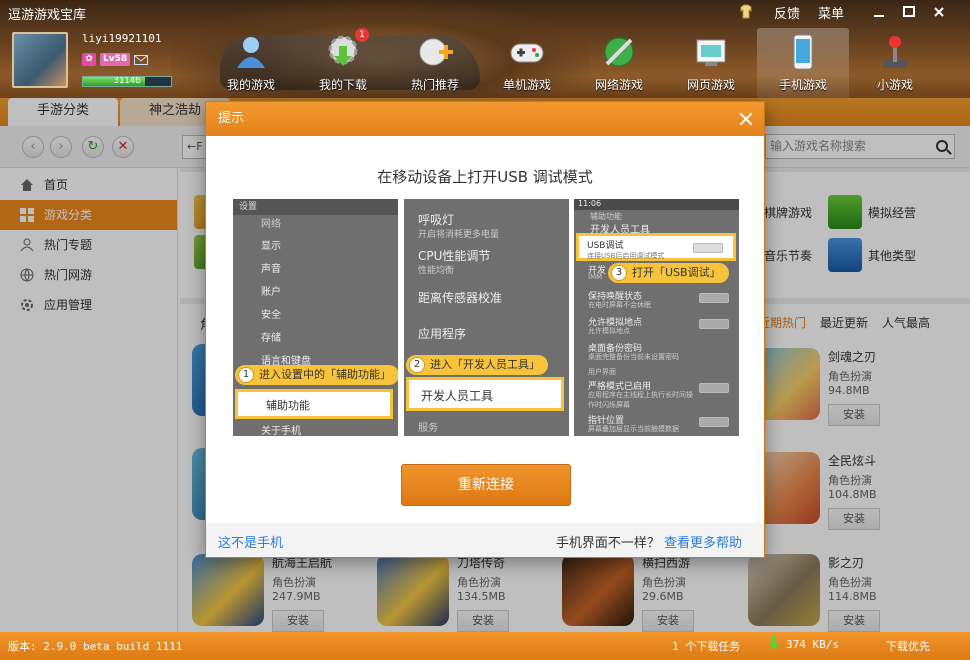  I want to click on different-ui-text: 手机界面不一样？, so click(607, 543).